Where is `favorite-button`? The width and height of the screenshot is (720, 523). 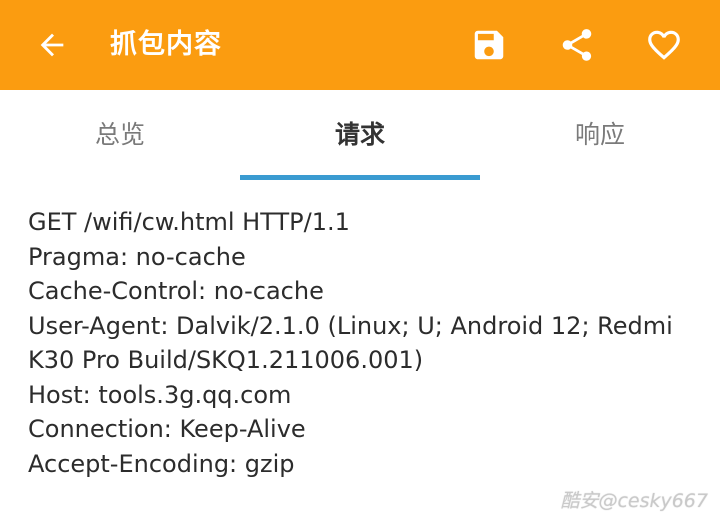
favorite-button is located at coordinates (664, 45).